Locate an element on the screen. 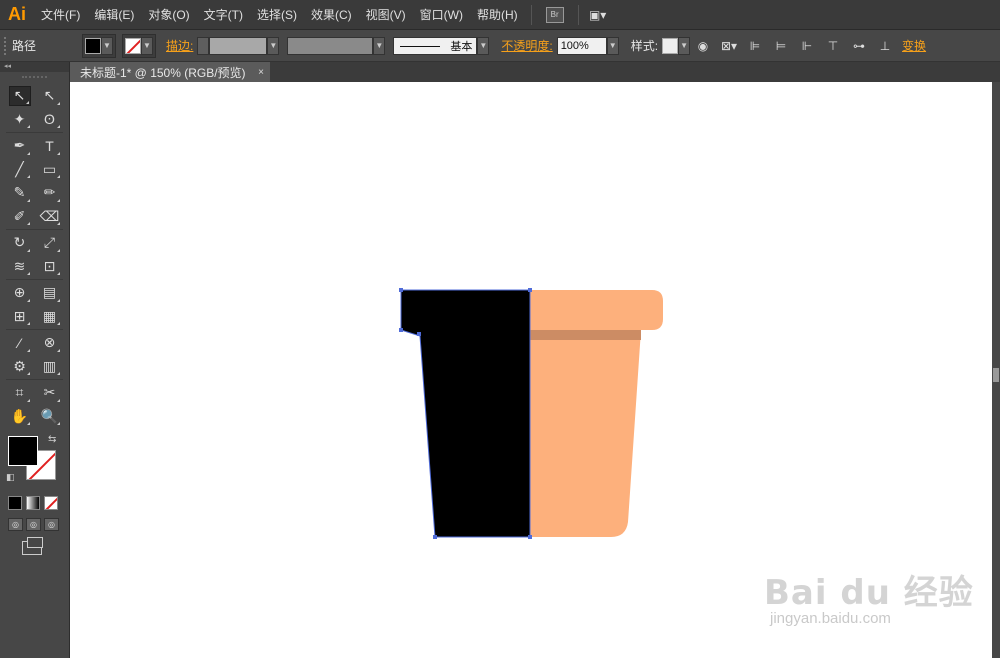 Image resolution: width=1000 pixels, height=658 pixels. menu-help: 帮助(H) is located at coordinates (497, 15).